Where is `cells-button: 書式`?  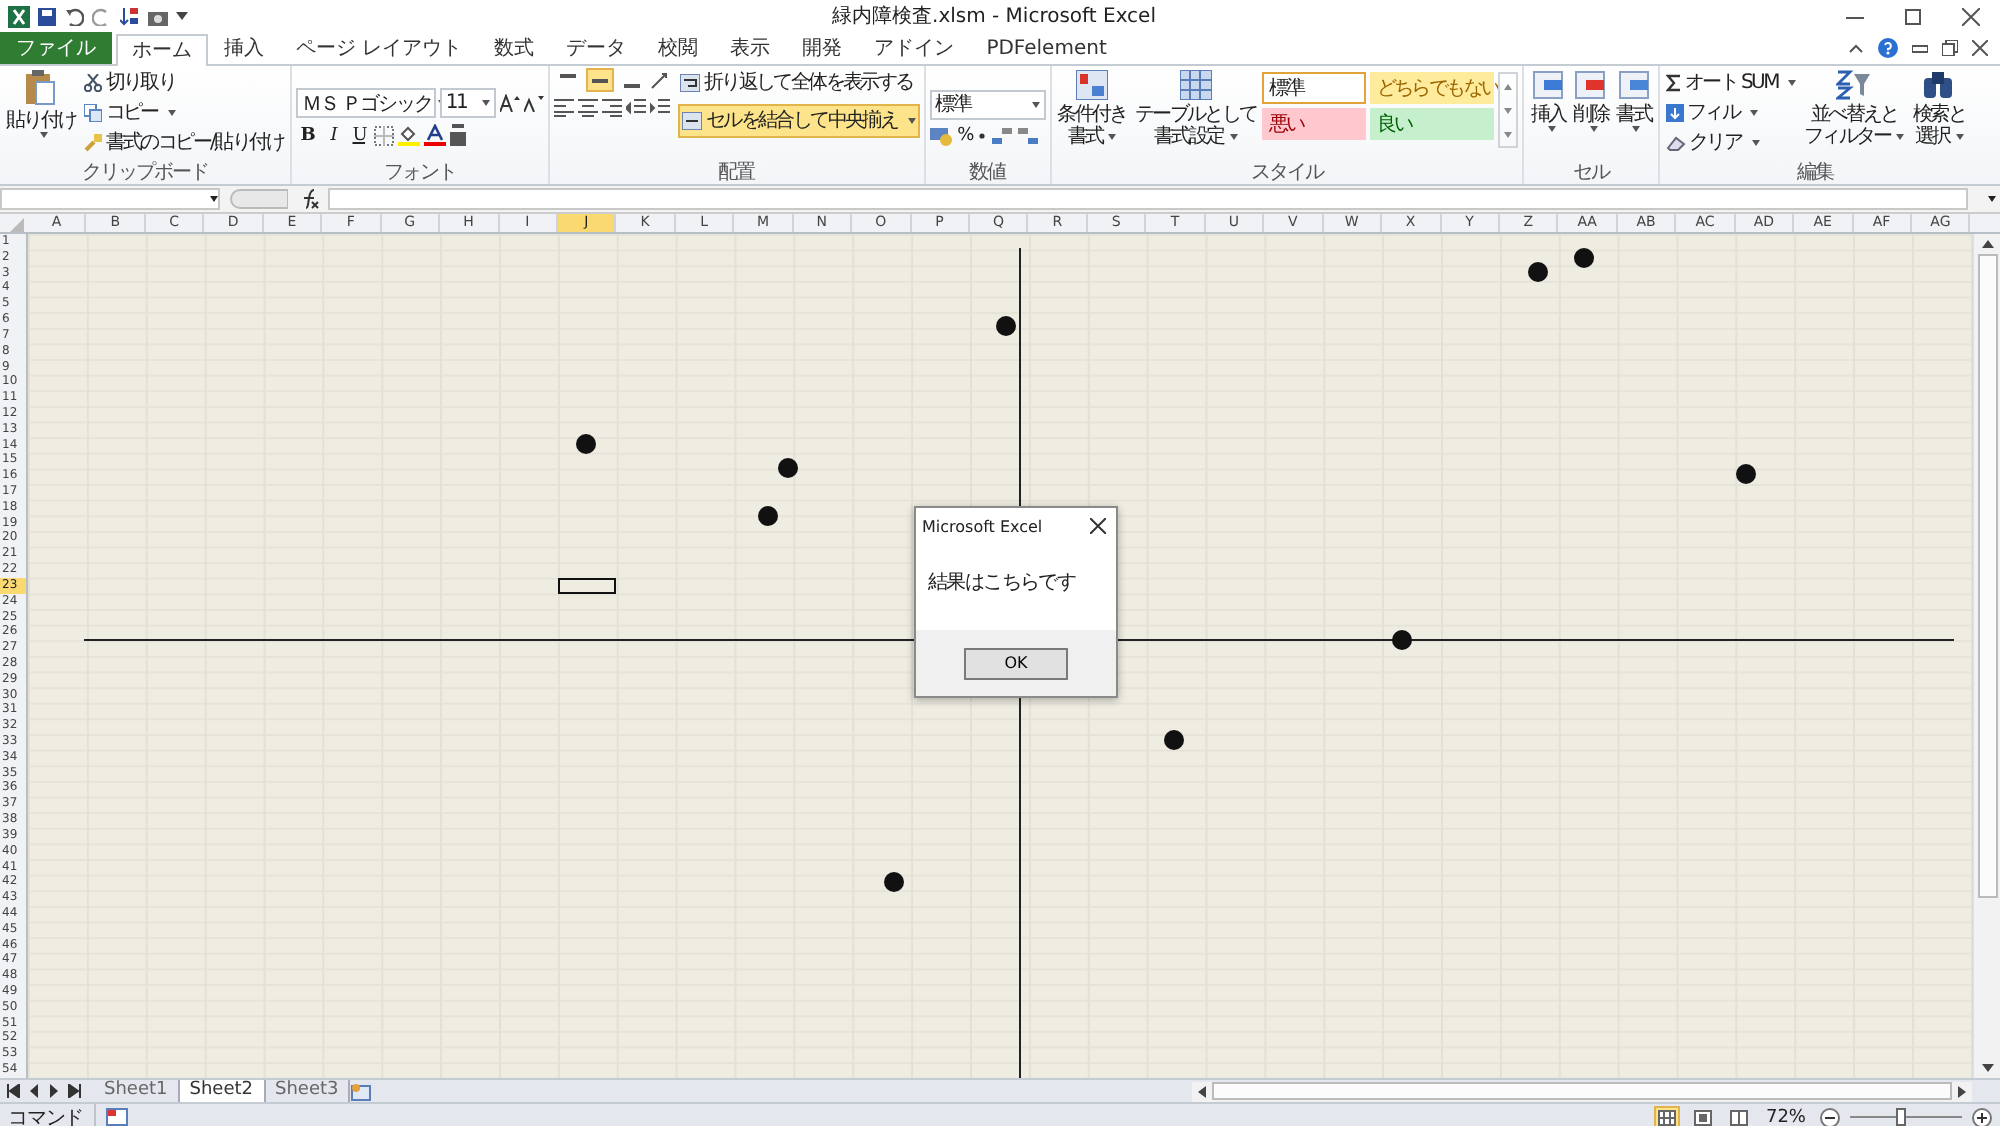
cells-button: 書式 is located at coordinates (1634, 100).